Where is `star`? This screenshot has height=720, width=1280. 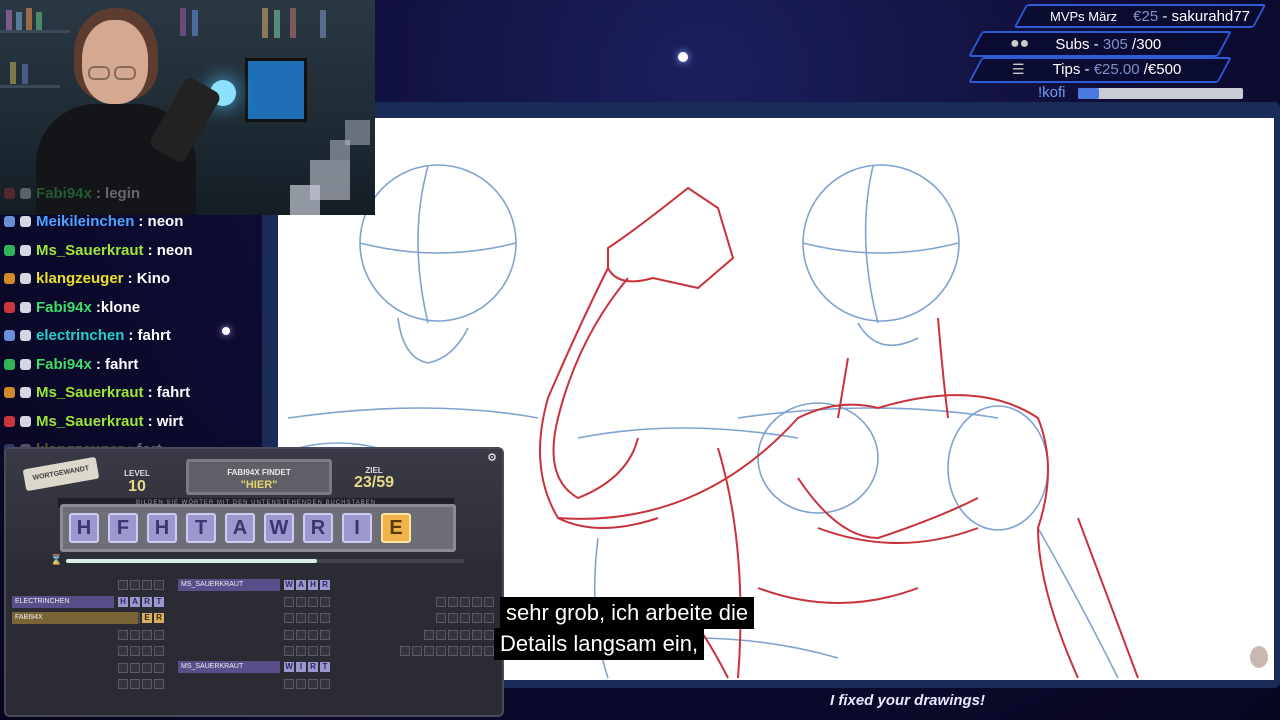 star is located at coordinates (683, 57).